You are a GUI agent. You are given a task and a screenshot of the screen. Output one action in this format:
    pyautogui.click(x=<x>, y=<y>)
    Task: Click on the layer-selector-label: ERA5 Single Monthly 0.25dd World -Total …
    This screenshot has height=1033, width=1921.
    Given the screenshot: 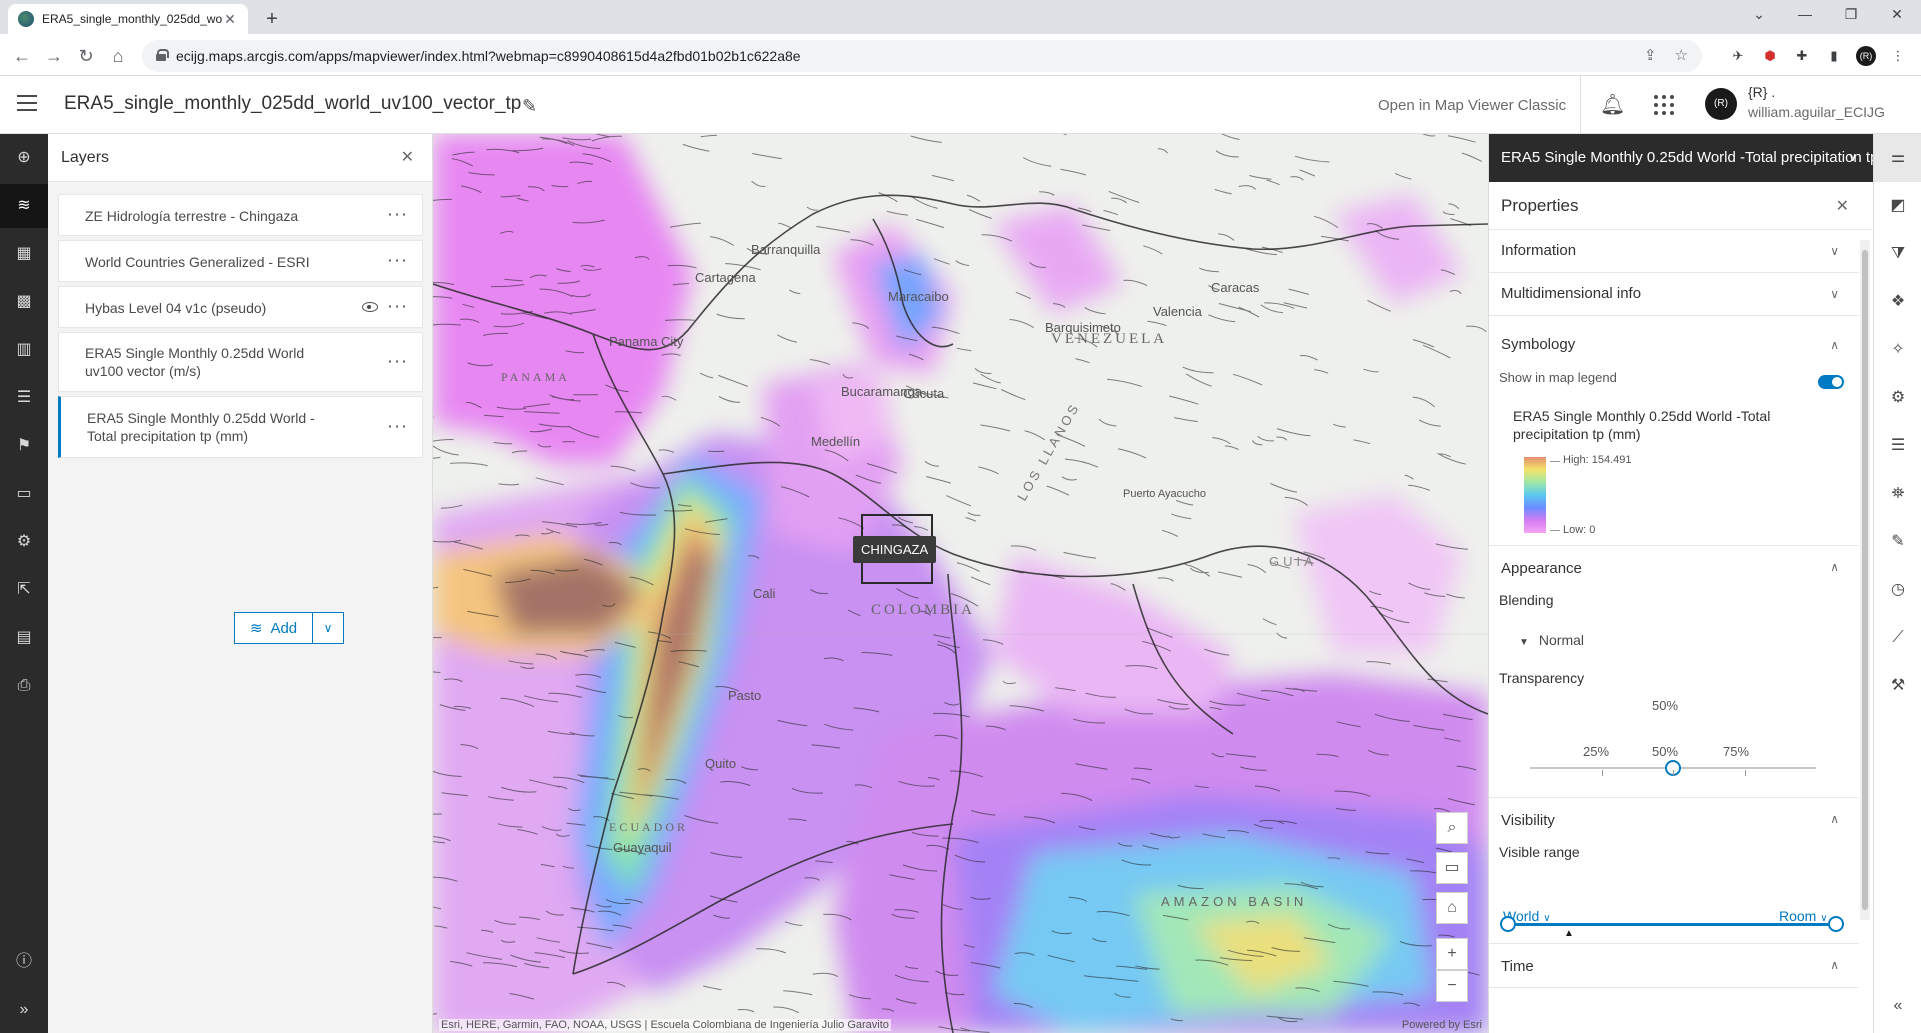 What is the action you would take?
    pyautogui.click(x=1687, y=157)
    